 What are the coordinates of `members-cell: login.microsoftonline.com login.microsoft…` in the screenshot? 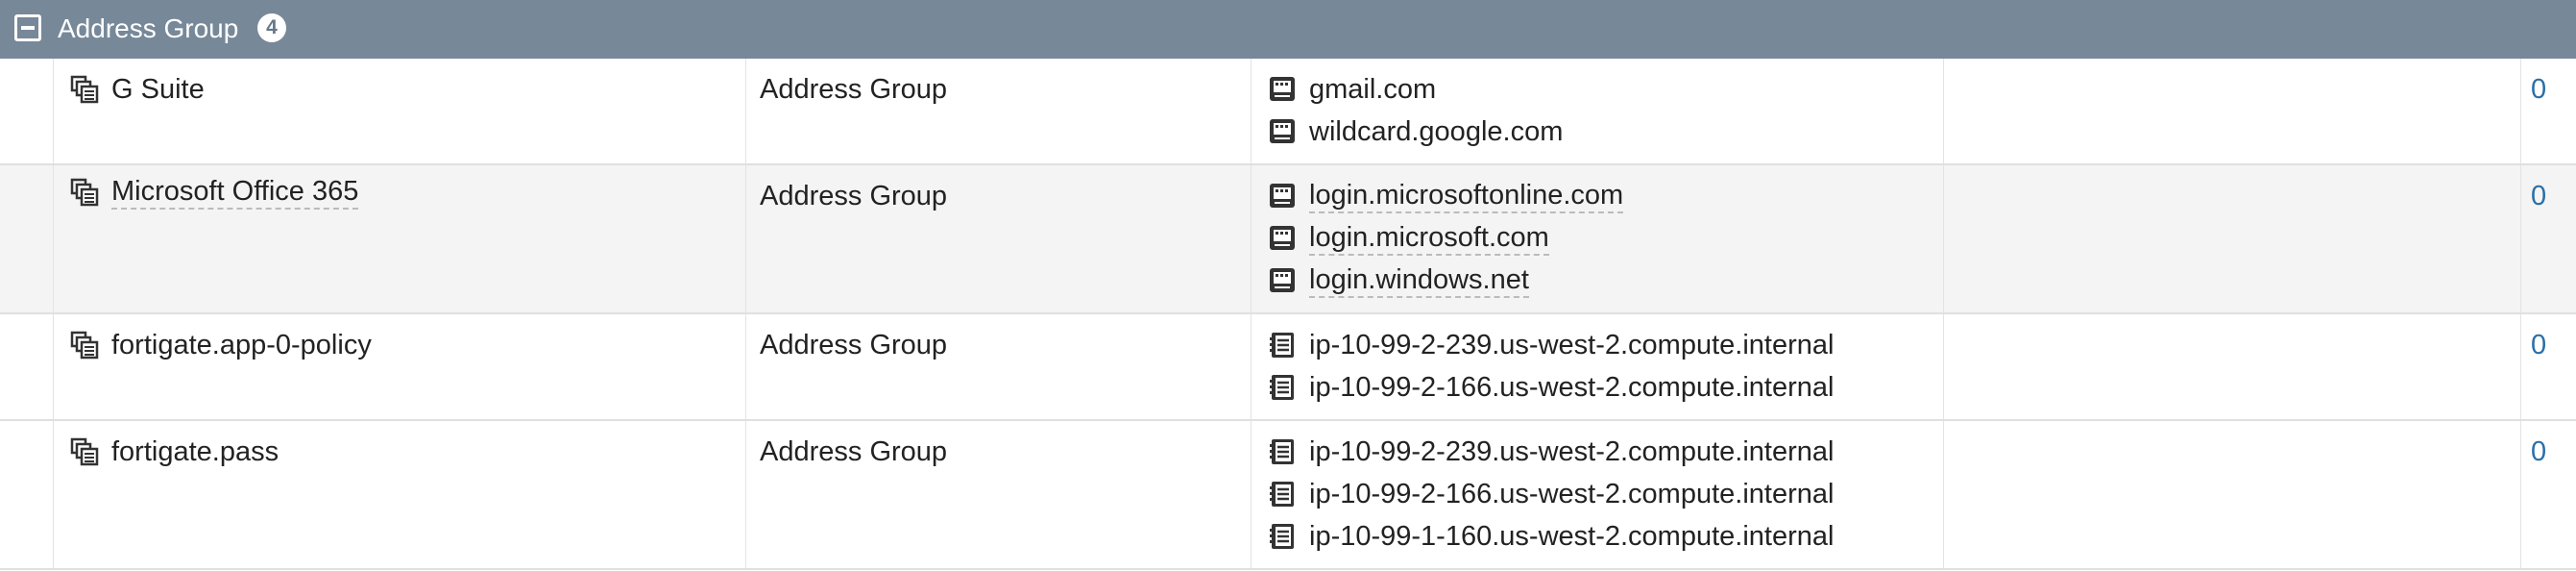 It's located at (1598, 239).